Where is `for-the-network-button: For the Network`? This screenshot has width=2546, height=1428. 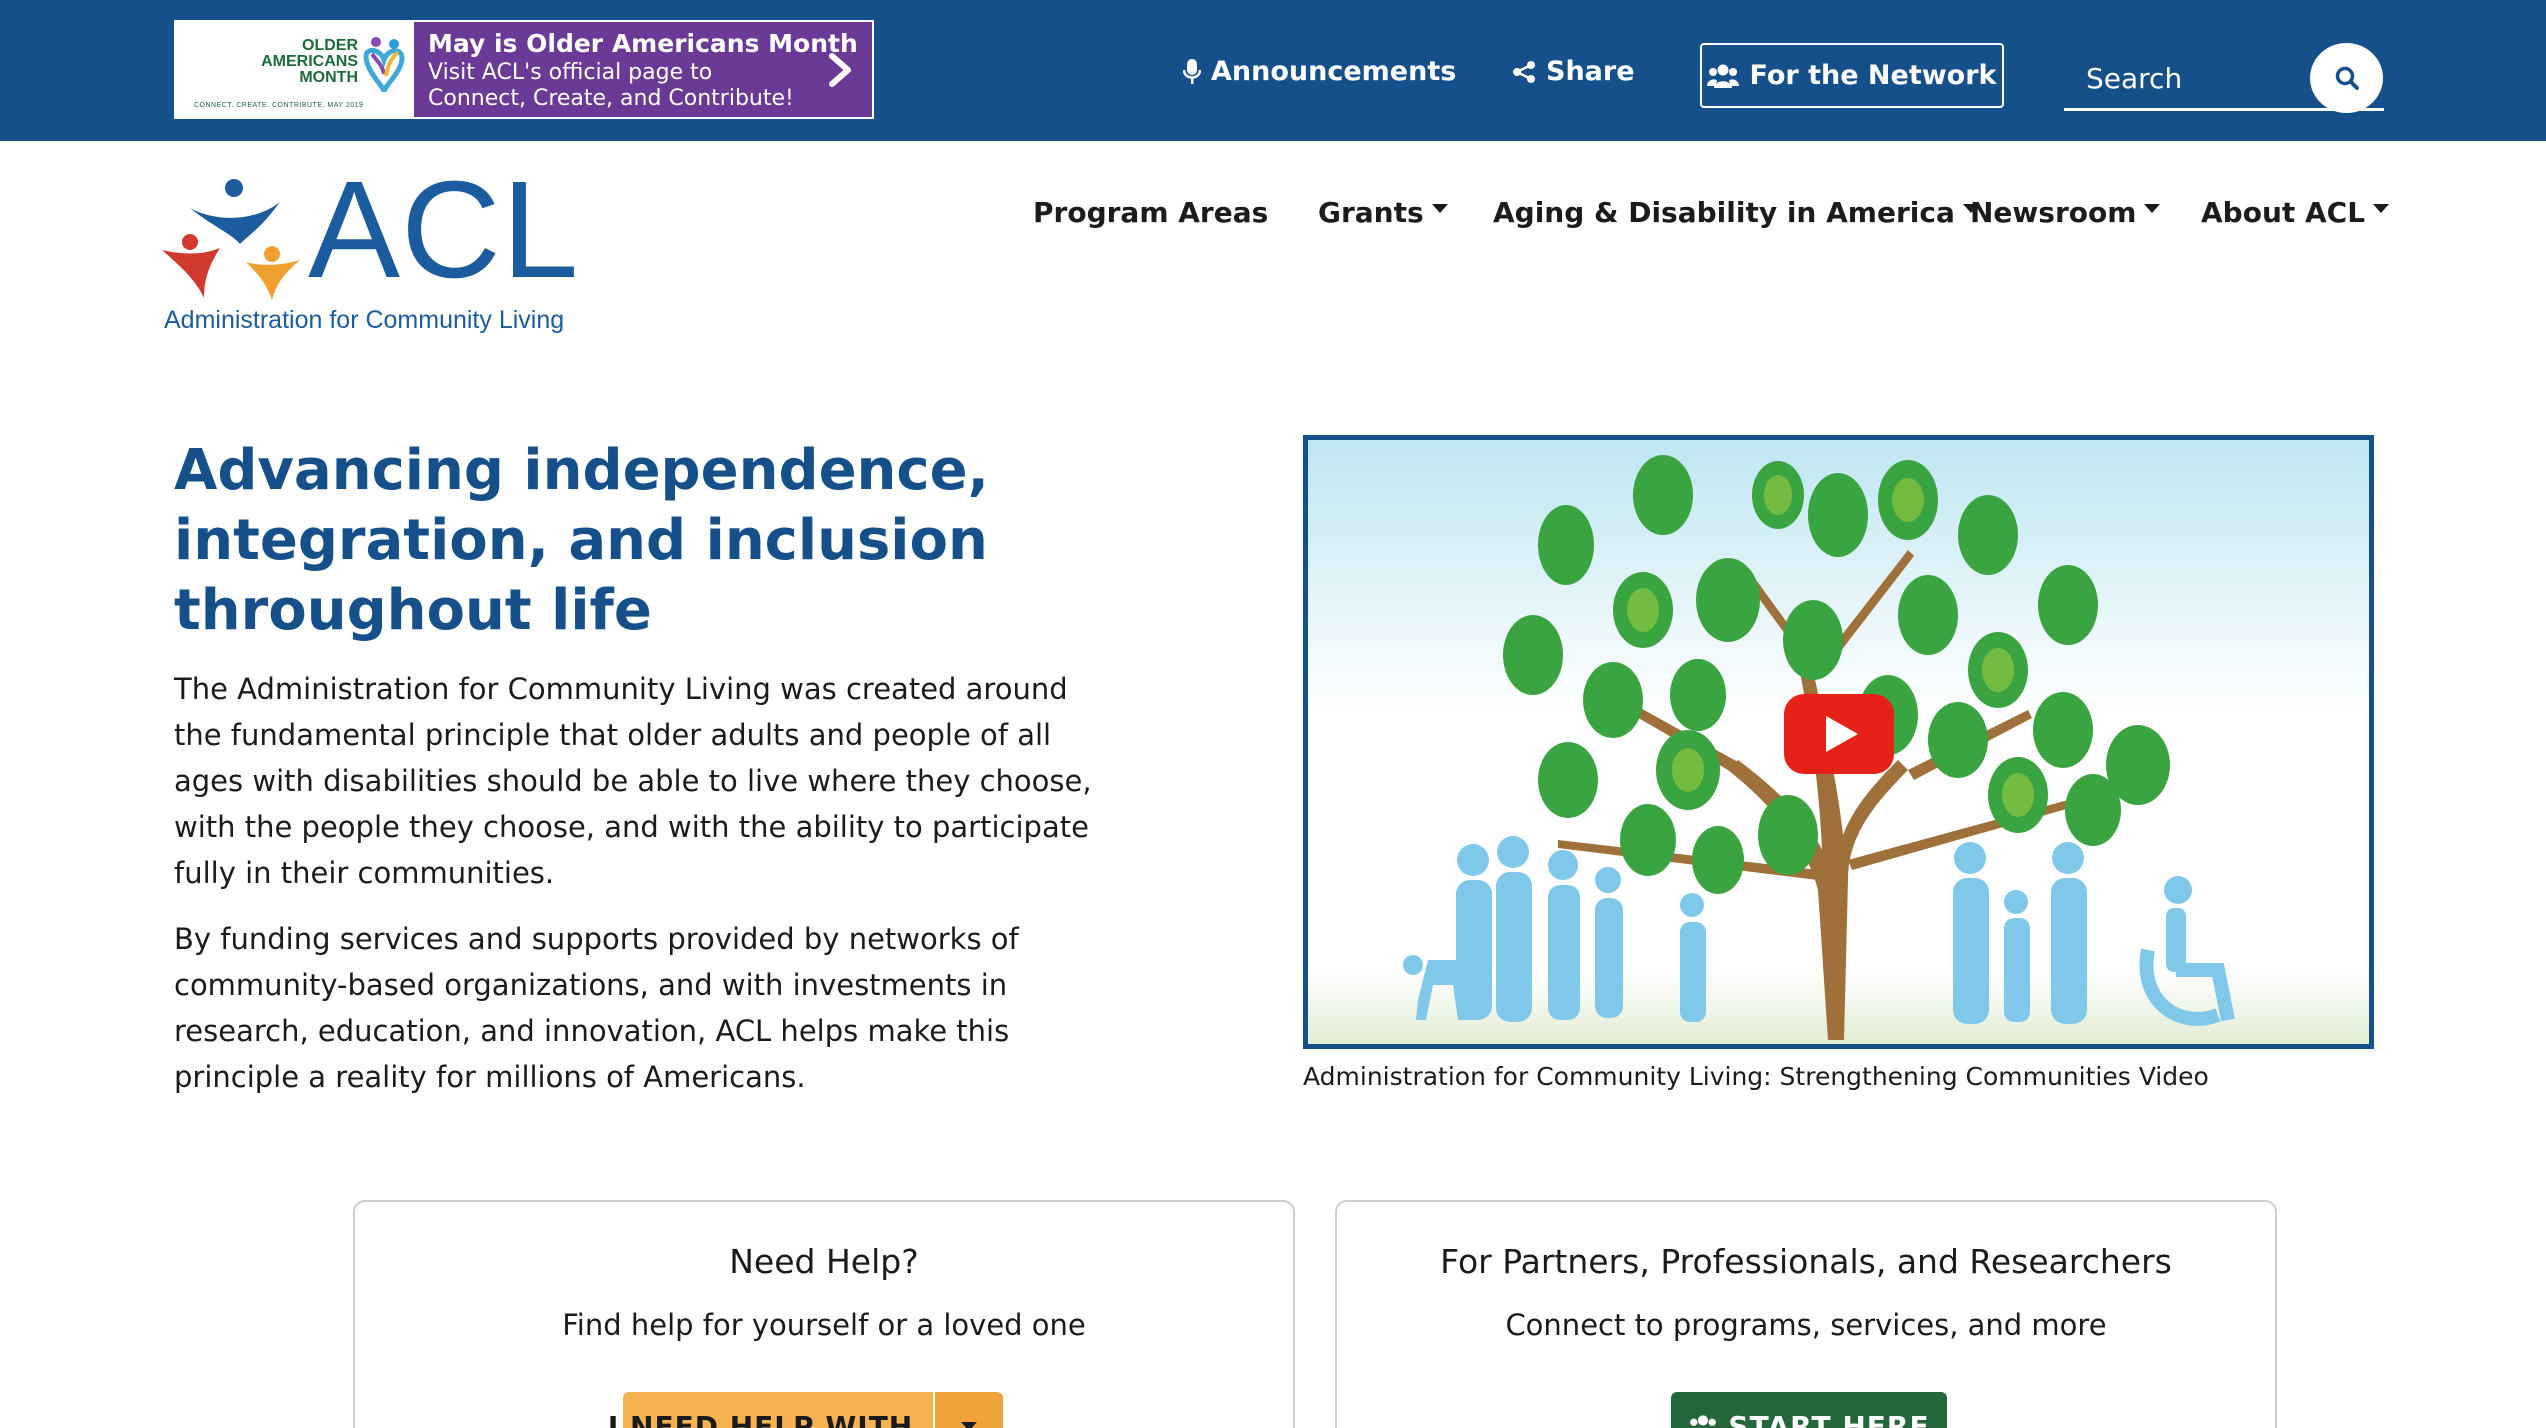
for-the-network-button: For the Network is located at coordinates (1852, 75).